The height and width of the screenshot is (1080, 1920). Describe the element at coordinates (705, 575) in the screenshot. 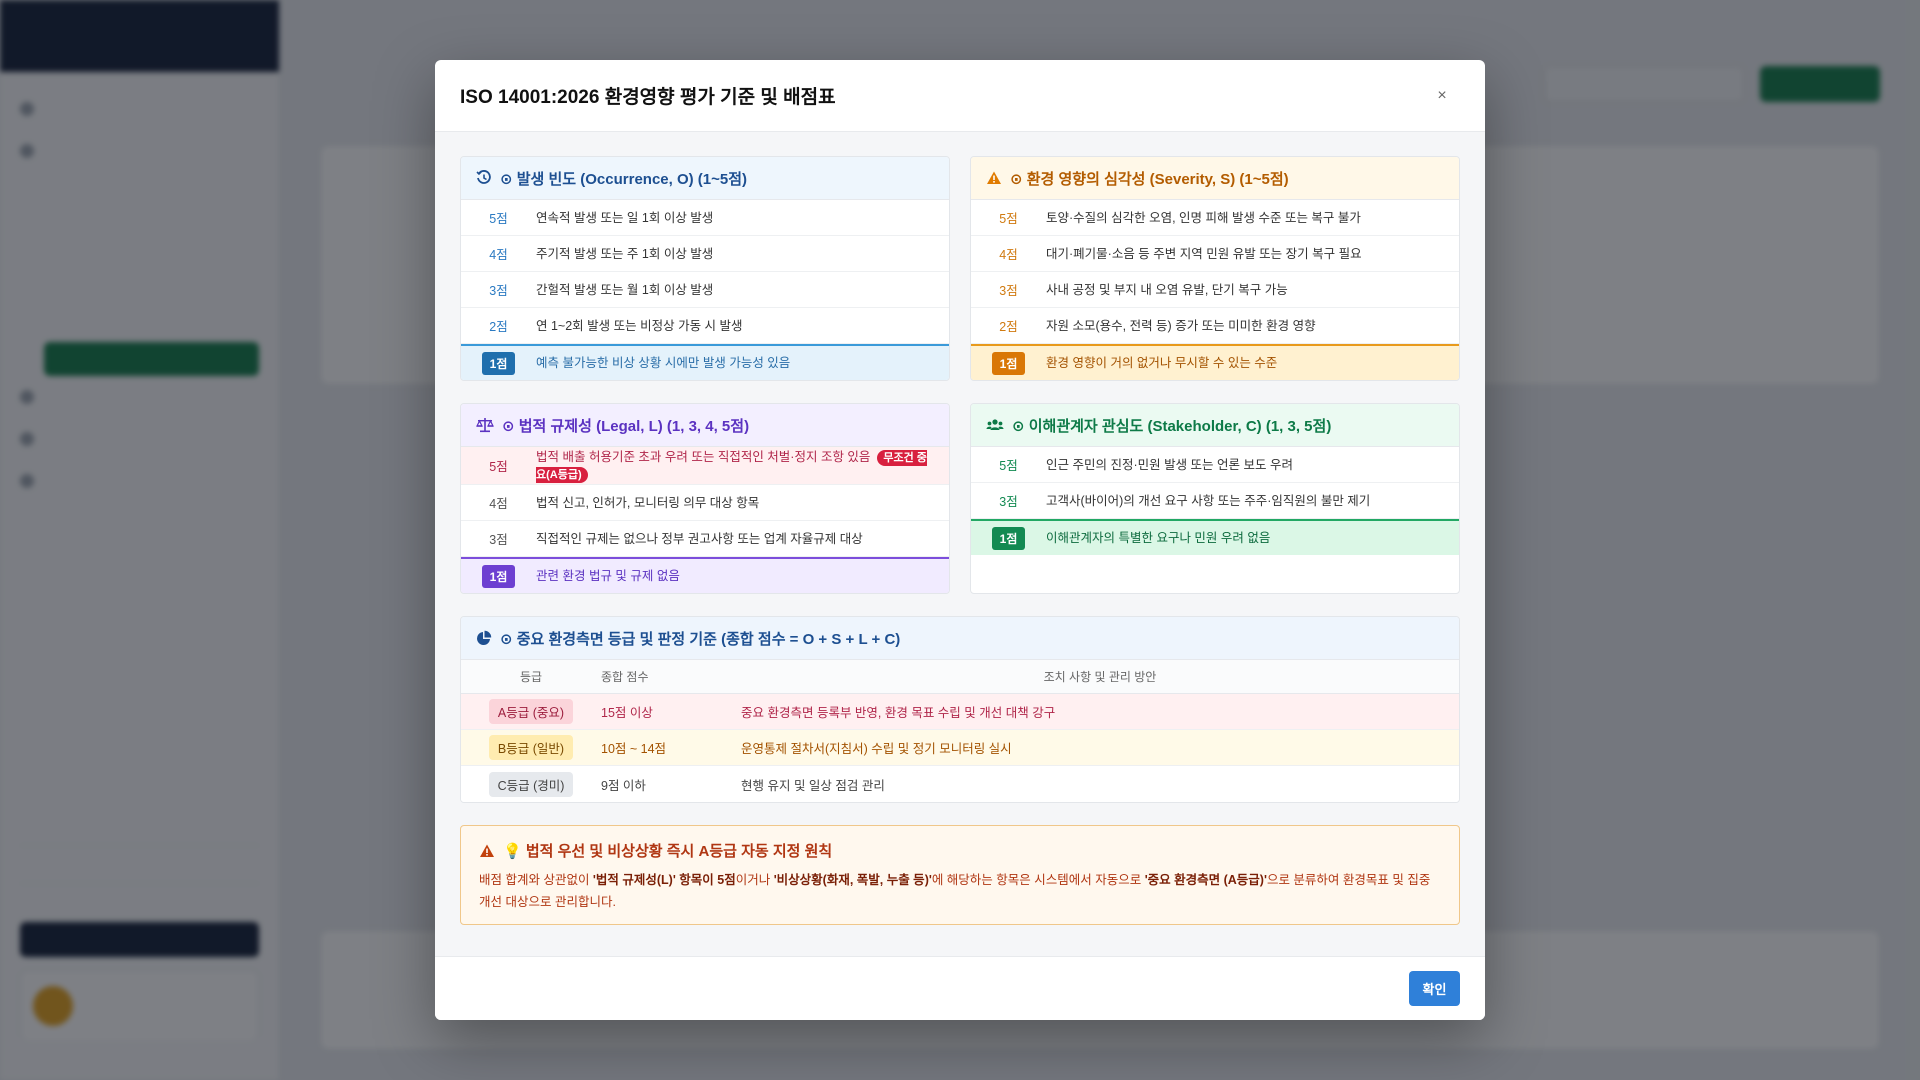

I see `score-row-highlight: 1점 관련 환경 법규 및 규제 없음` at that location.